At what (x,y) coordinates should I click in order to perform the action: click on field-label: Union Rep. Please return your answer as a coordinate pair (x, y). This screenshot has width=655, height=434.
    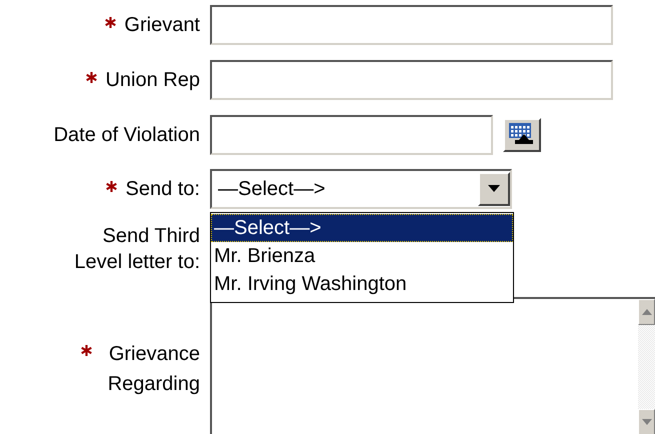
    Looking at the image, I should click on (152, 80).